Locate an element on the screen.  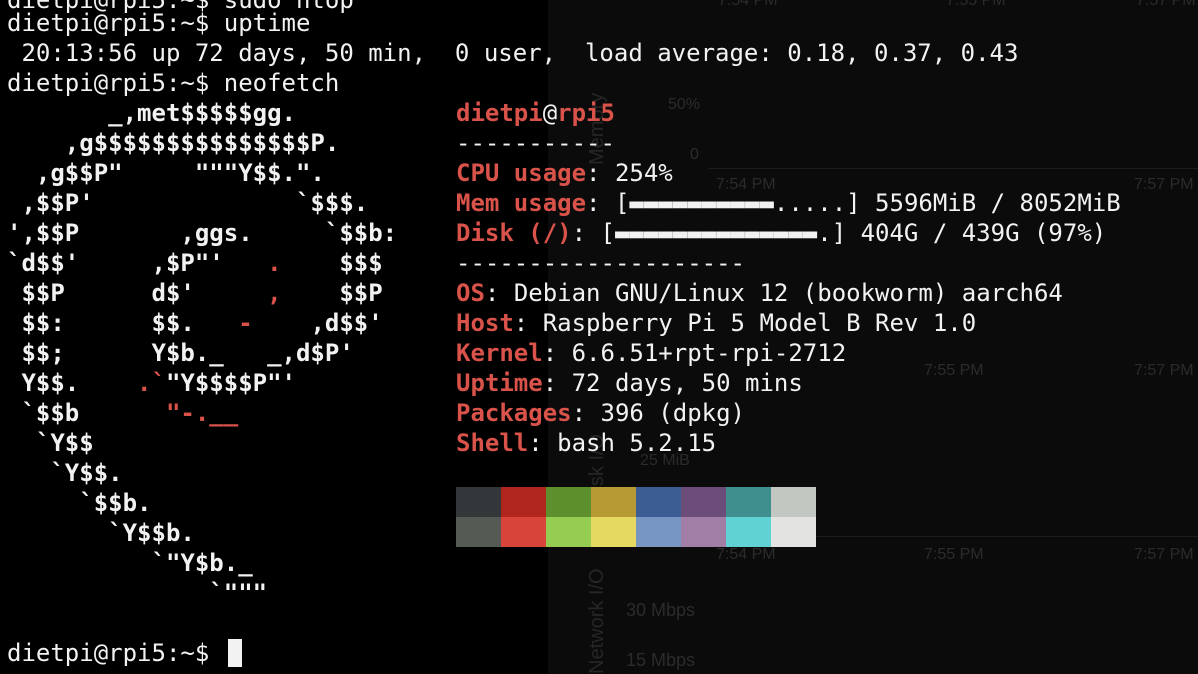
logo-line: `Y$$ is located at coordinates (50, 443).